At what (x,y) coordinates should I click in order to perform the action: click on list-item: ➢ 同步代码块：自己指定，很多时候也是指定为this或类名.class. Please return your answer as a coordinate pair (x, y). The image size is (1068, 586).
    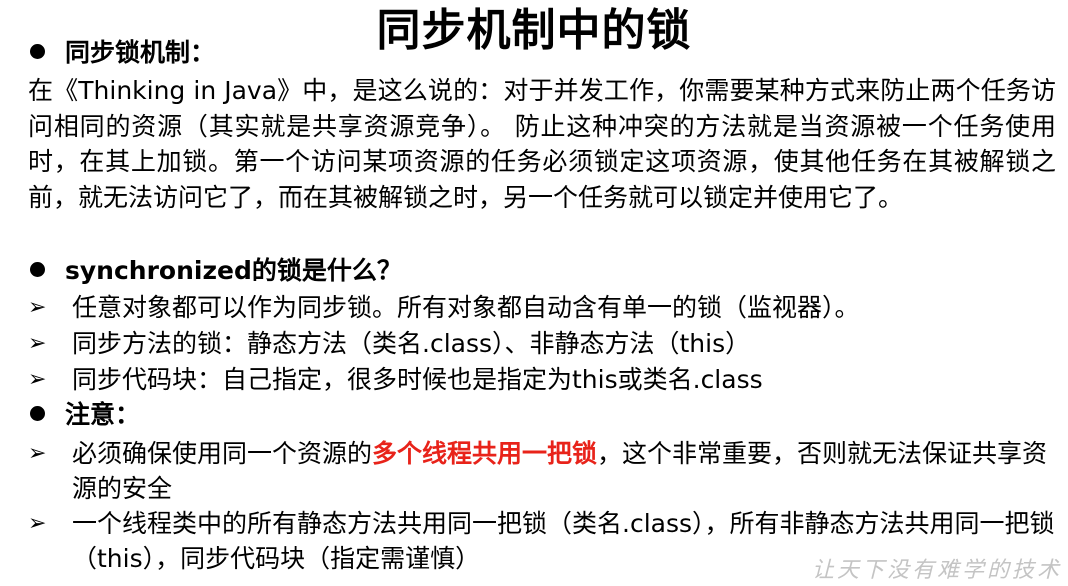
    Looking at the image, I should click on (542, 379).